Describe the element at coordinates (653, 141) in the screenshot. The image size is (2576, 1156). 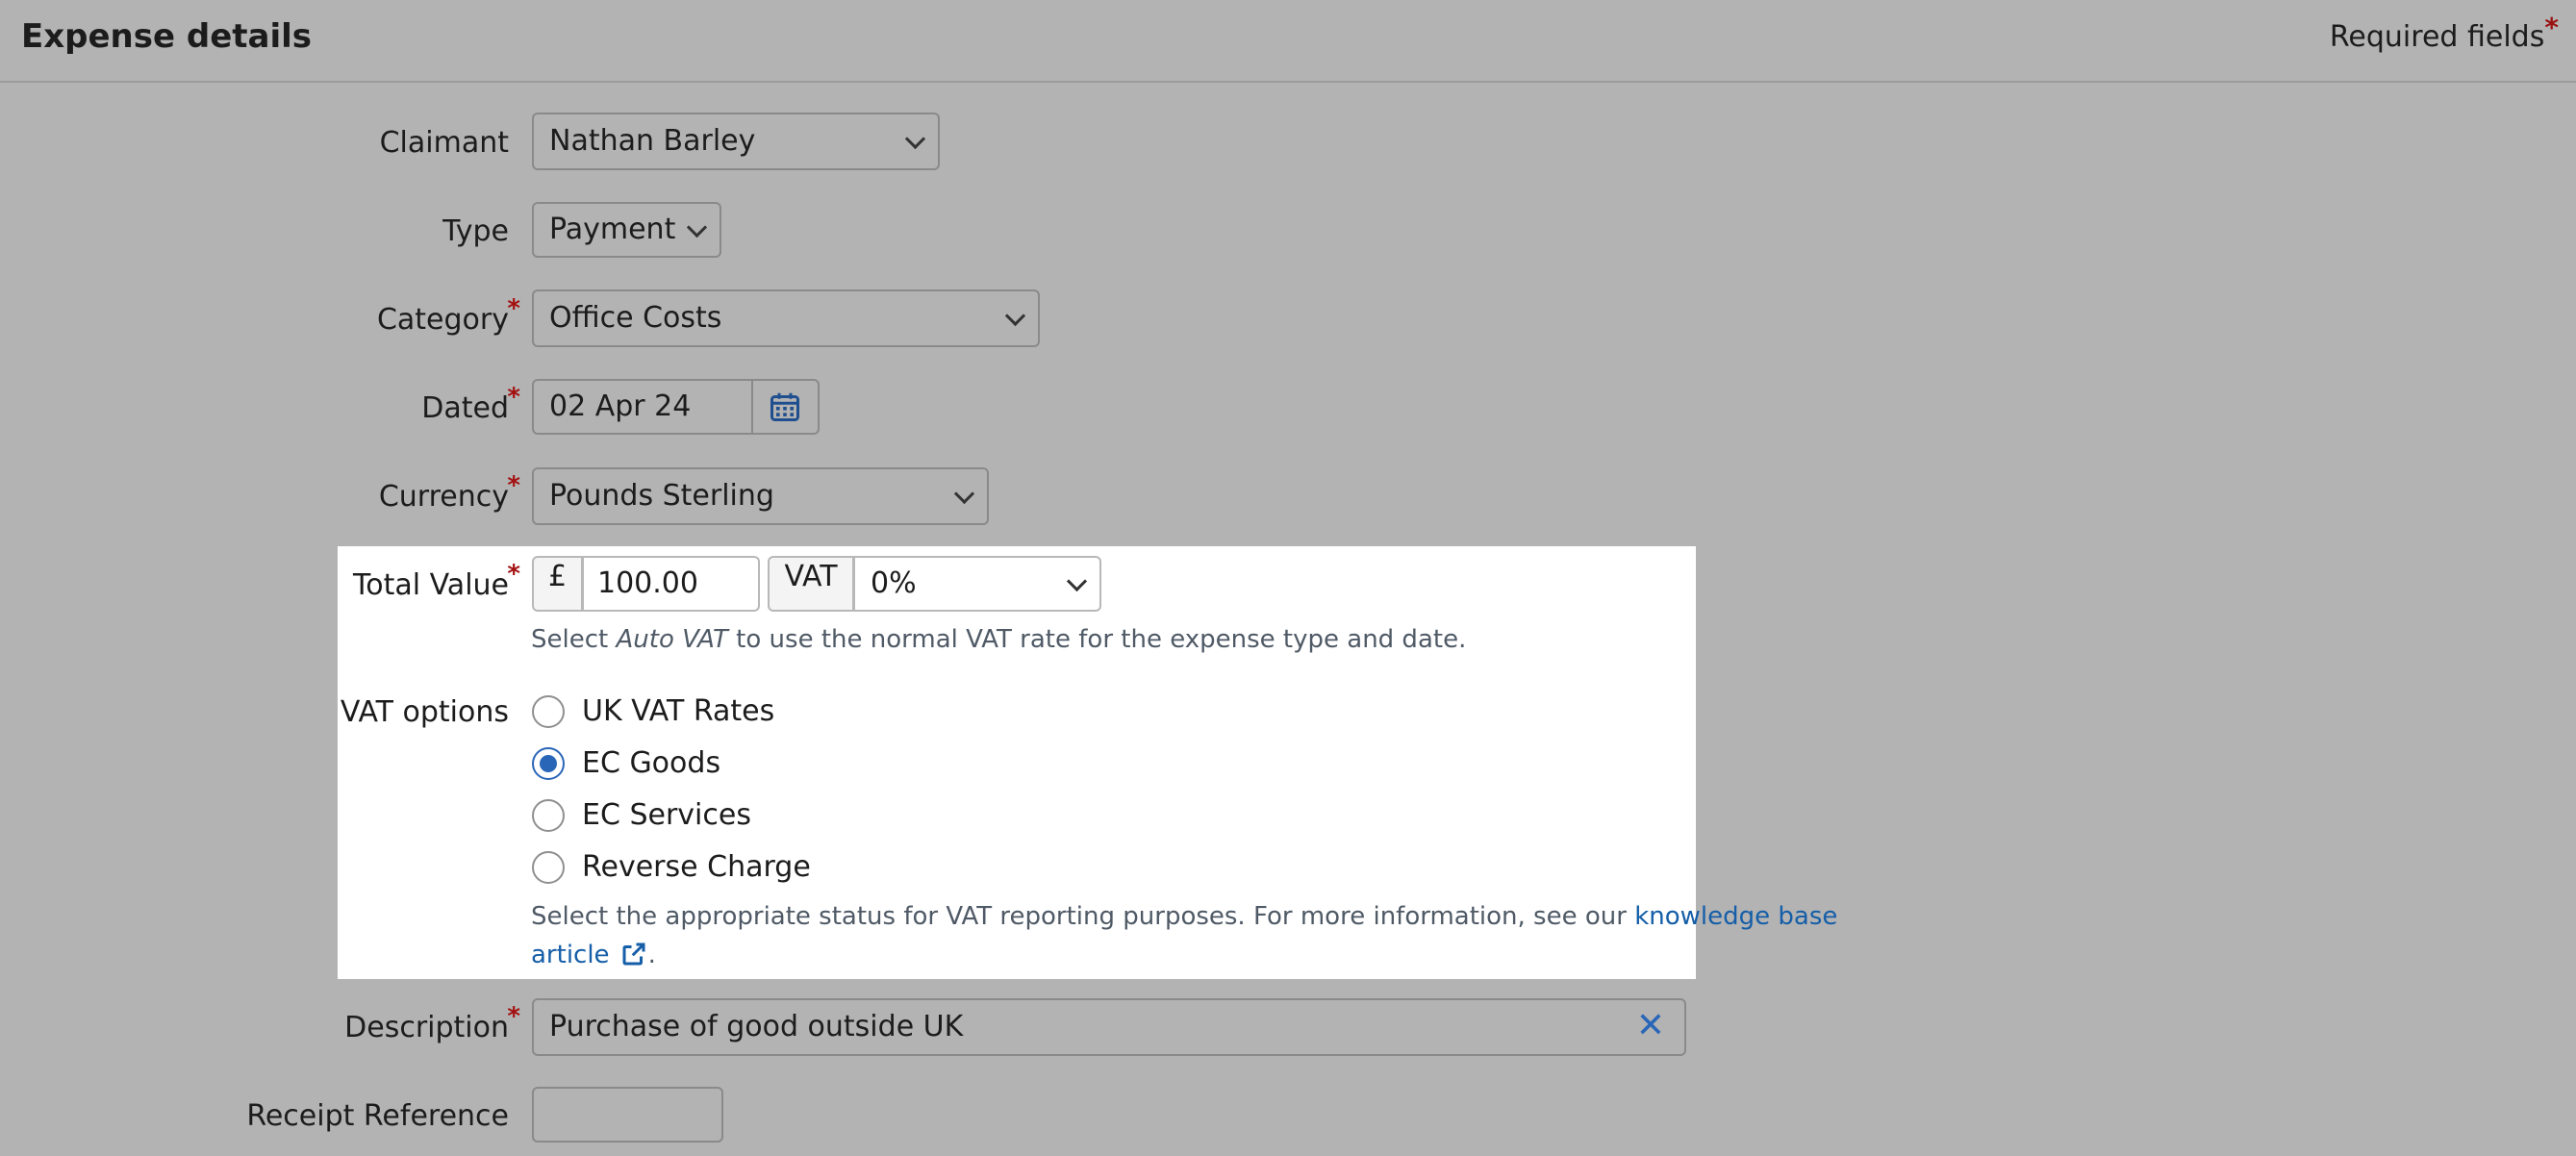
I see `claimant-value: Nathan Barley` at that location.